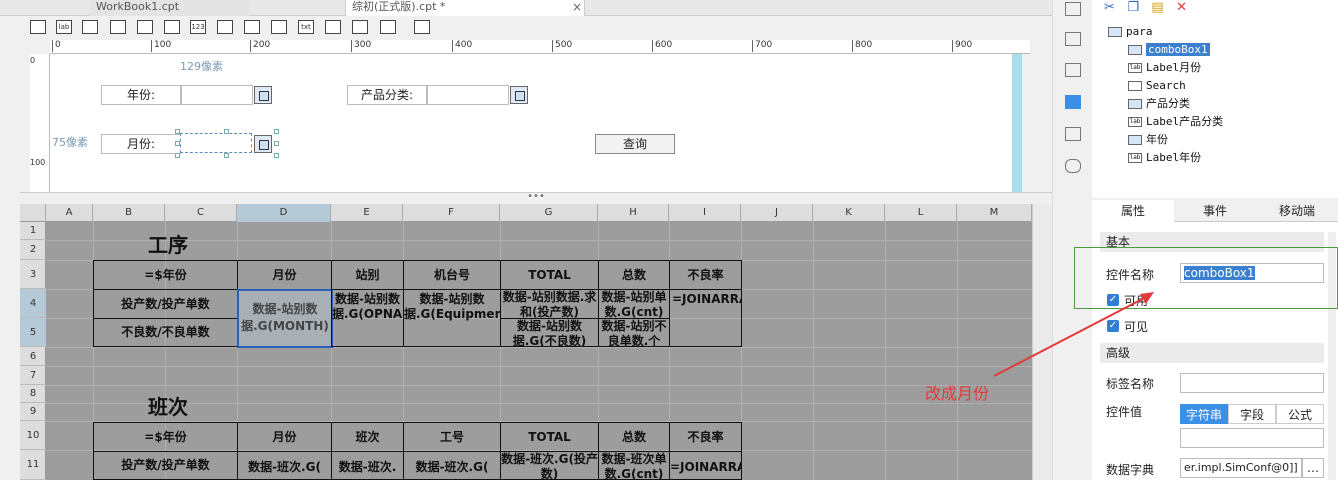  What do you see at coordinates (367, 275) in the screenshot?
I see `cell-header: 站别` at bounding box center [367, 275].